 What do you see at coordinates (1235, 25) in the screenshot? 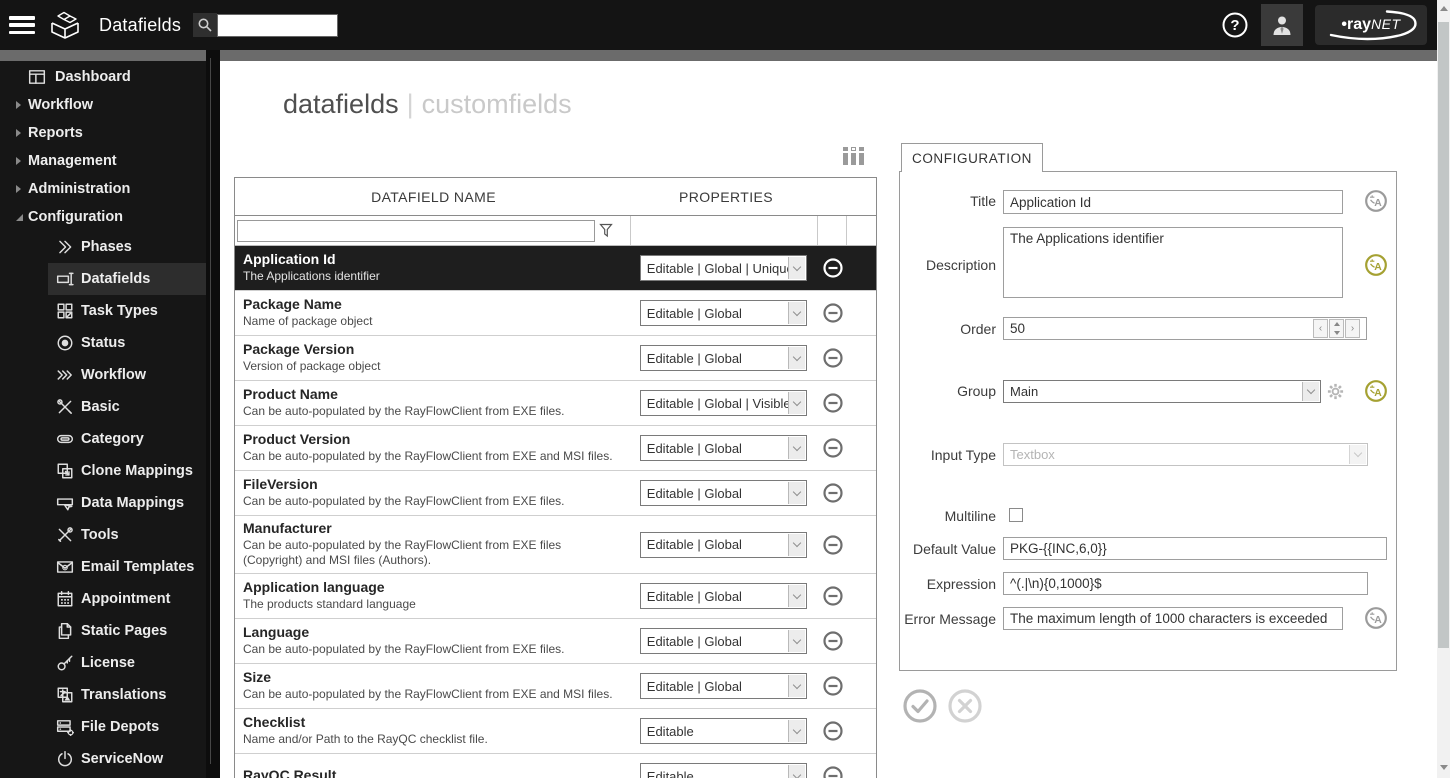
I see `help-icon: ?` at bounding box center [1235, 25].